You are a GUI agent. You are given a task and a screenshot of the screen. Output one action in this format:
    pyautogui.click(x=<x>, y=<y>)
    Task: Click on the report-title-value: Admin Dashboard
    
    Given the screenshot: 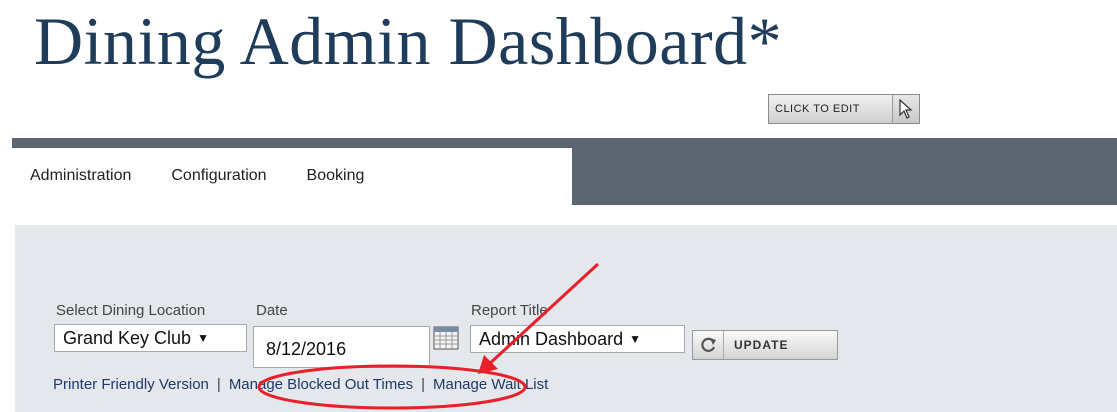 What is the action you would take?
    pyautogui.click(x=551, y=338)
    